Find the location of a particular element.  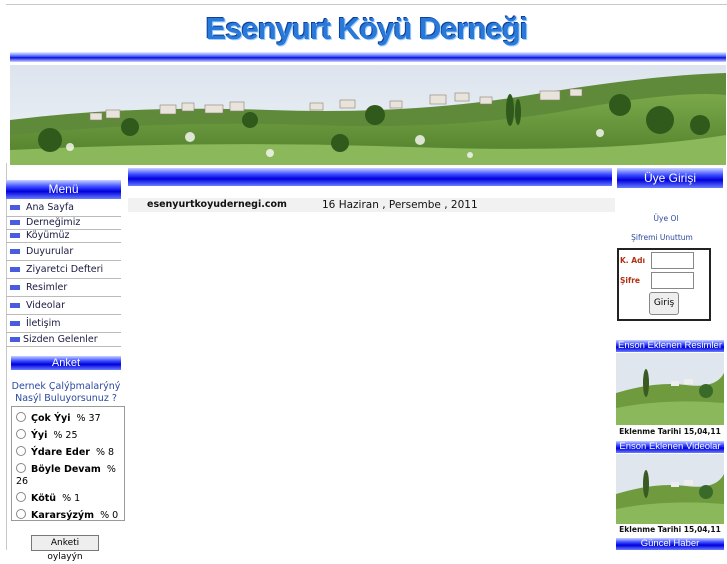

news-title-bar: Güncel Haber is located at coordinates (670, 544).